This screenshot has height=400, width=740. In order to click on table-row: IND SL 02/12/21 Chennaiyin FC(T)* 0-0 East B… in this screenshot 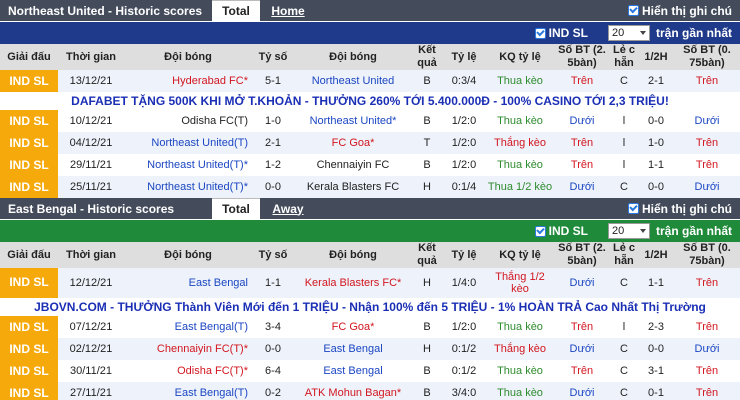, I will do `click(370, 349)`.